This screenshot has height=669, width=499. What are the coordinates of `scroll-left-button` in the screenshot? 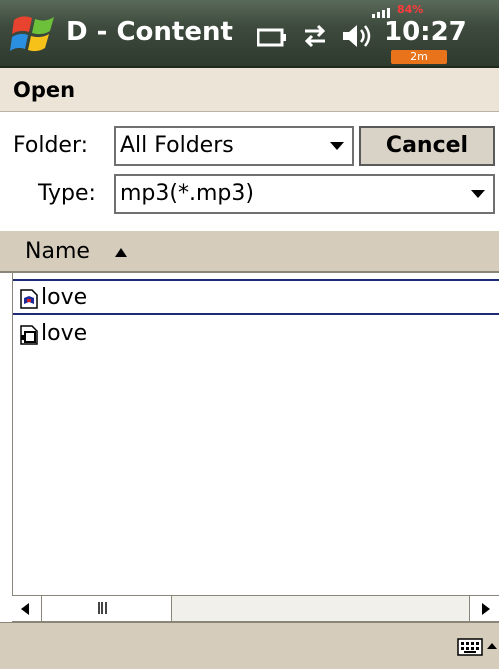 It's located at (27, 608).